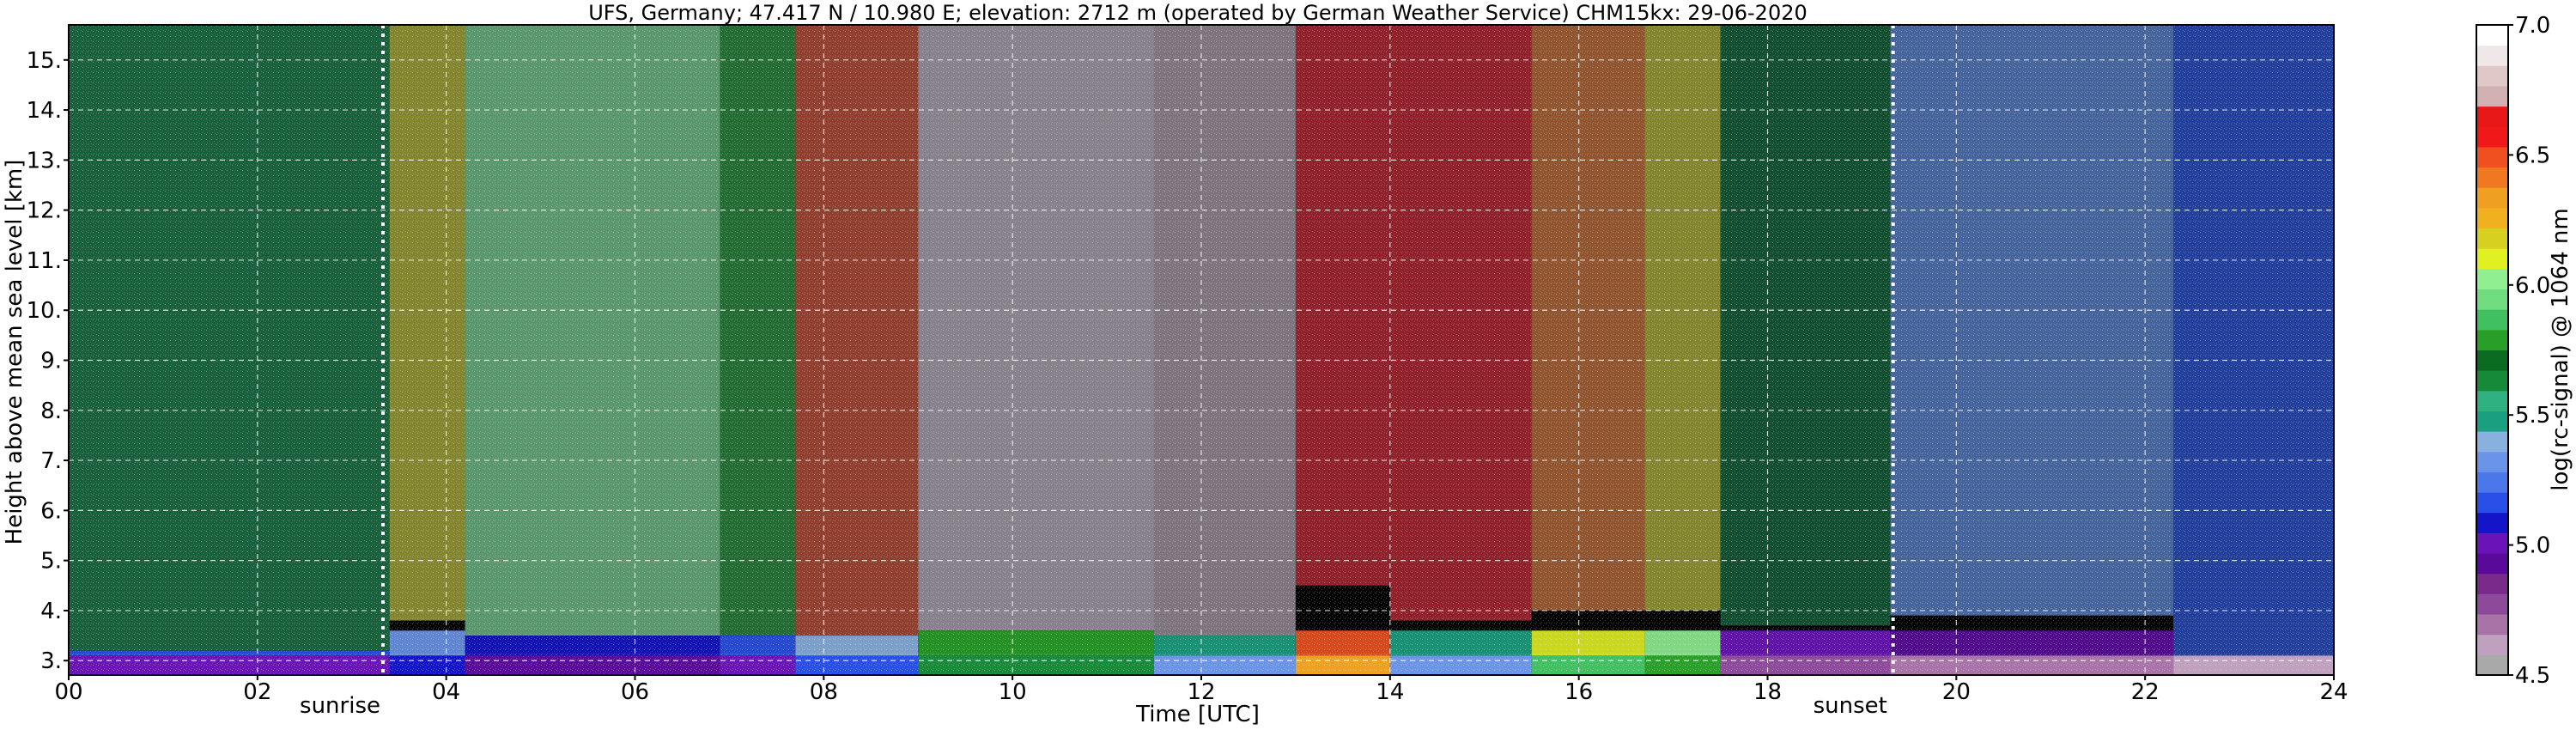 The height and width of the screenshot is (730, 2576). Describe the element at coordinates (51, 562) in the screenshot. I see `y-tick-label-2: 5.` at that location.